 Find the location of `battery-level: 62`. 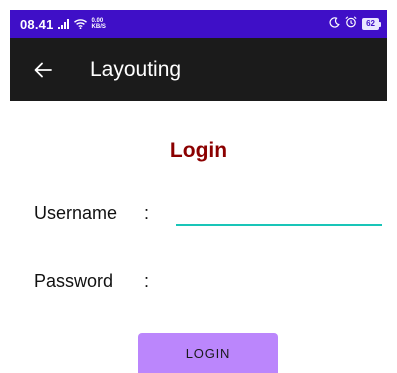

battery-level: 62 is located at coordinates (370, 24).